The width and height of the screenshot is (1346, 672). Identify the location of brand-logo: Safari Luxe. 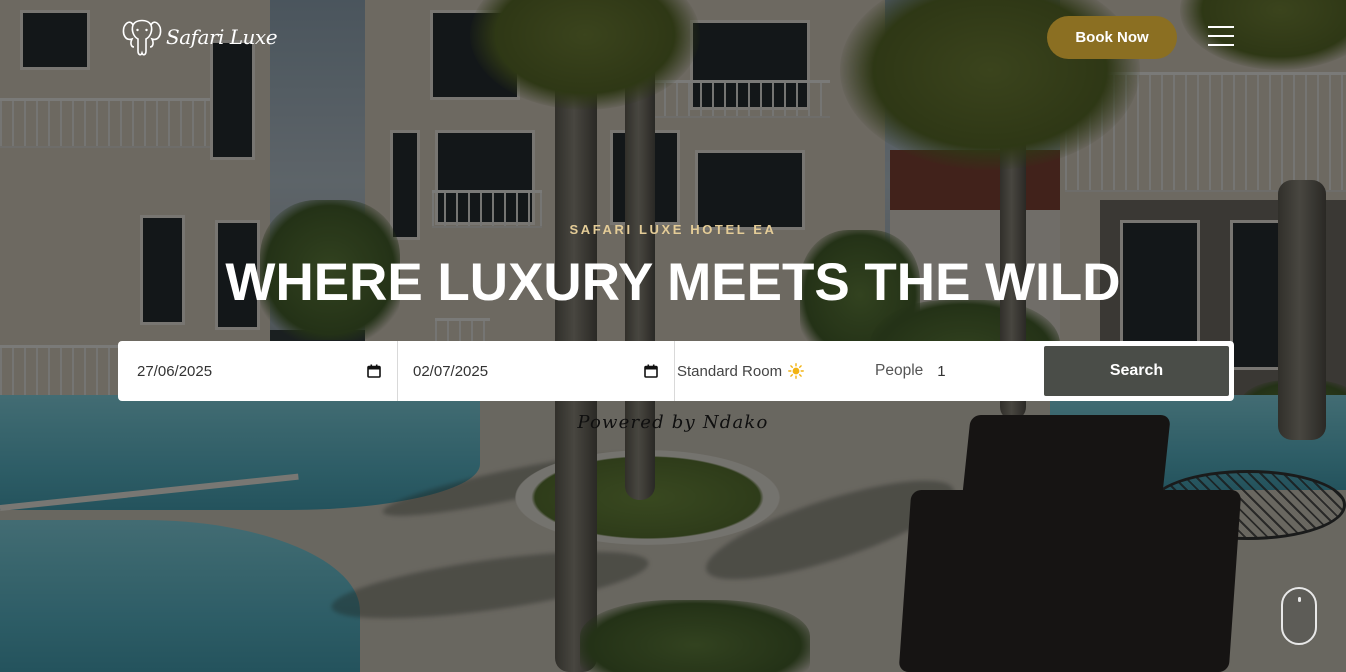
(199, 37).